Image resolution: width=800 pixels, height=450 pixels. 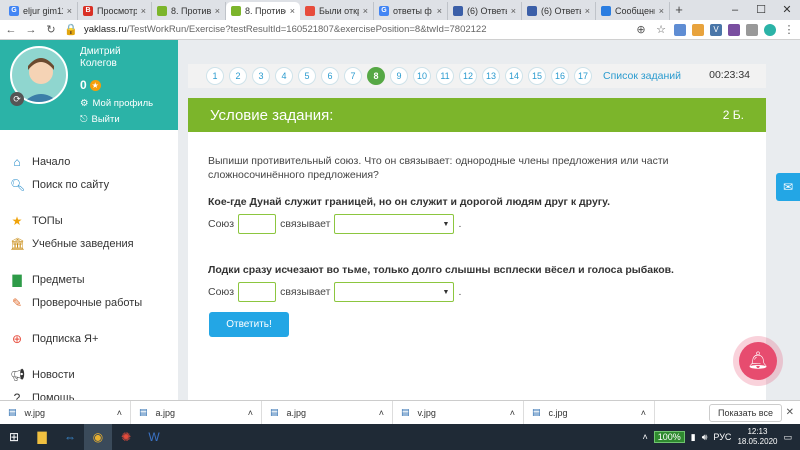 I want to click on download-item: ▤ v.jpg ˄, so click(x=458, y=412).